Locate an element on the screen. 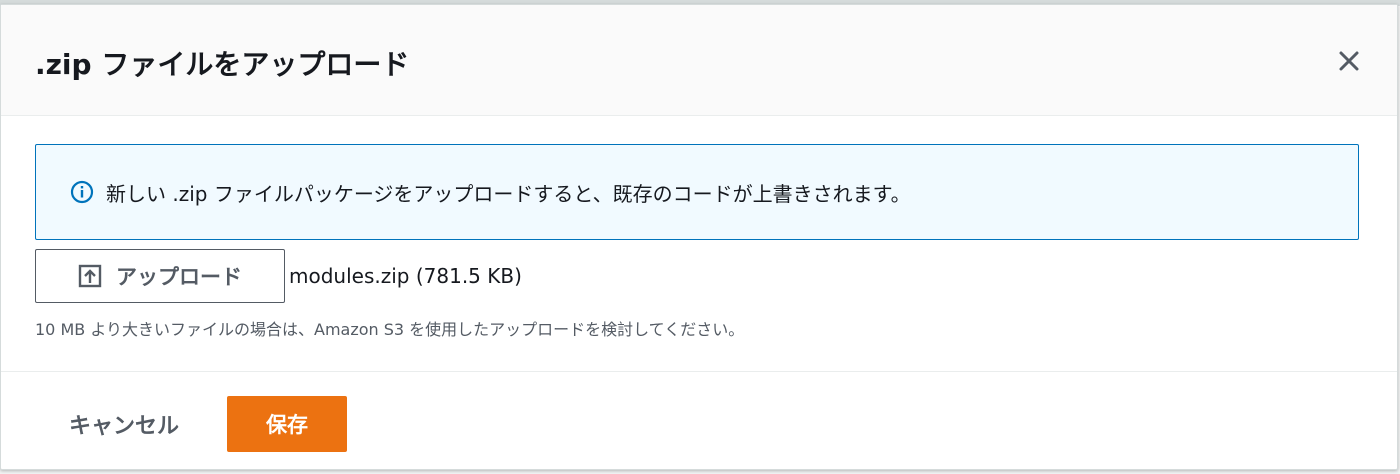  upload-row: アップロード modules.zip (781.5 KB) is located at coordinates (278, 276).